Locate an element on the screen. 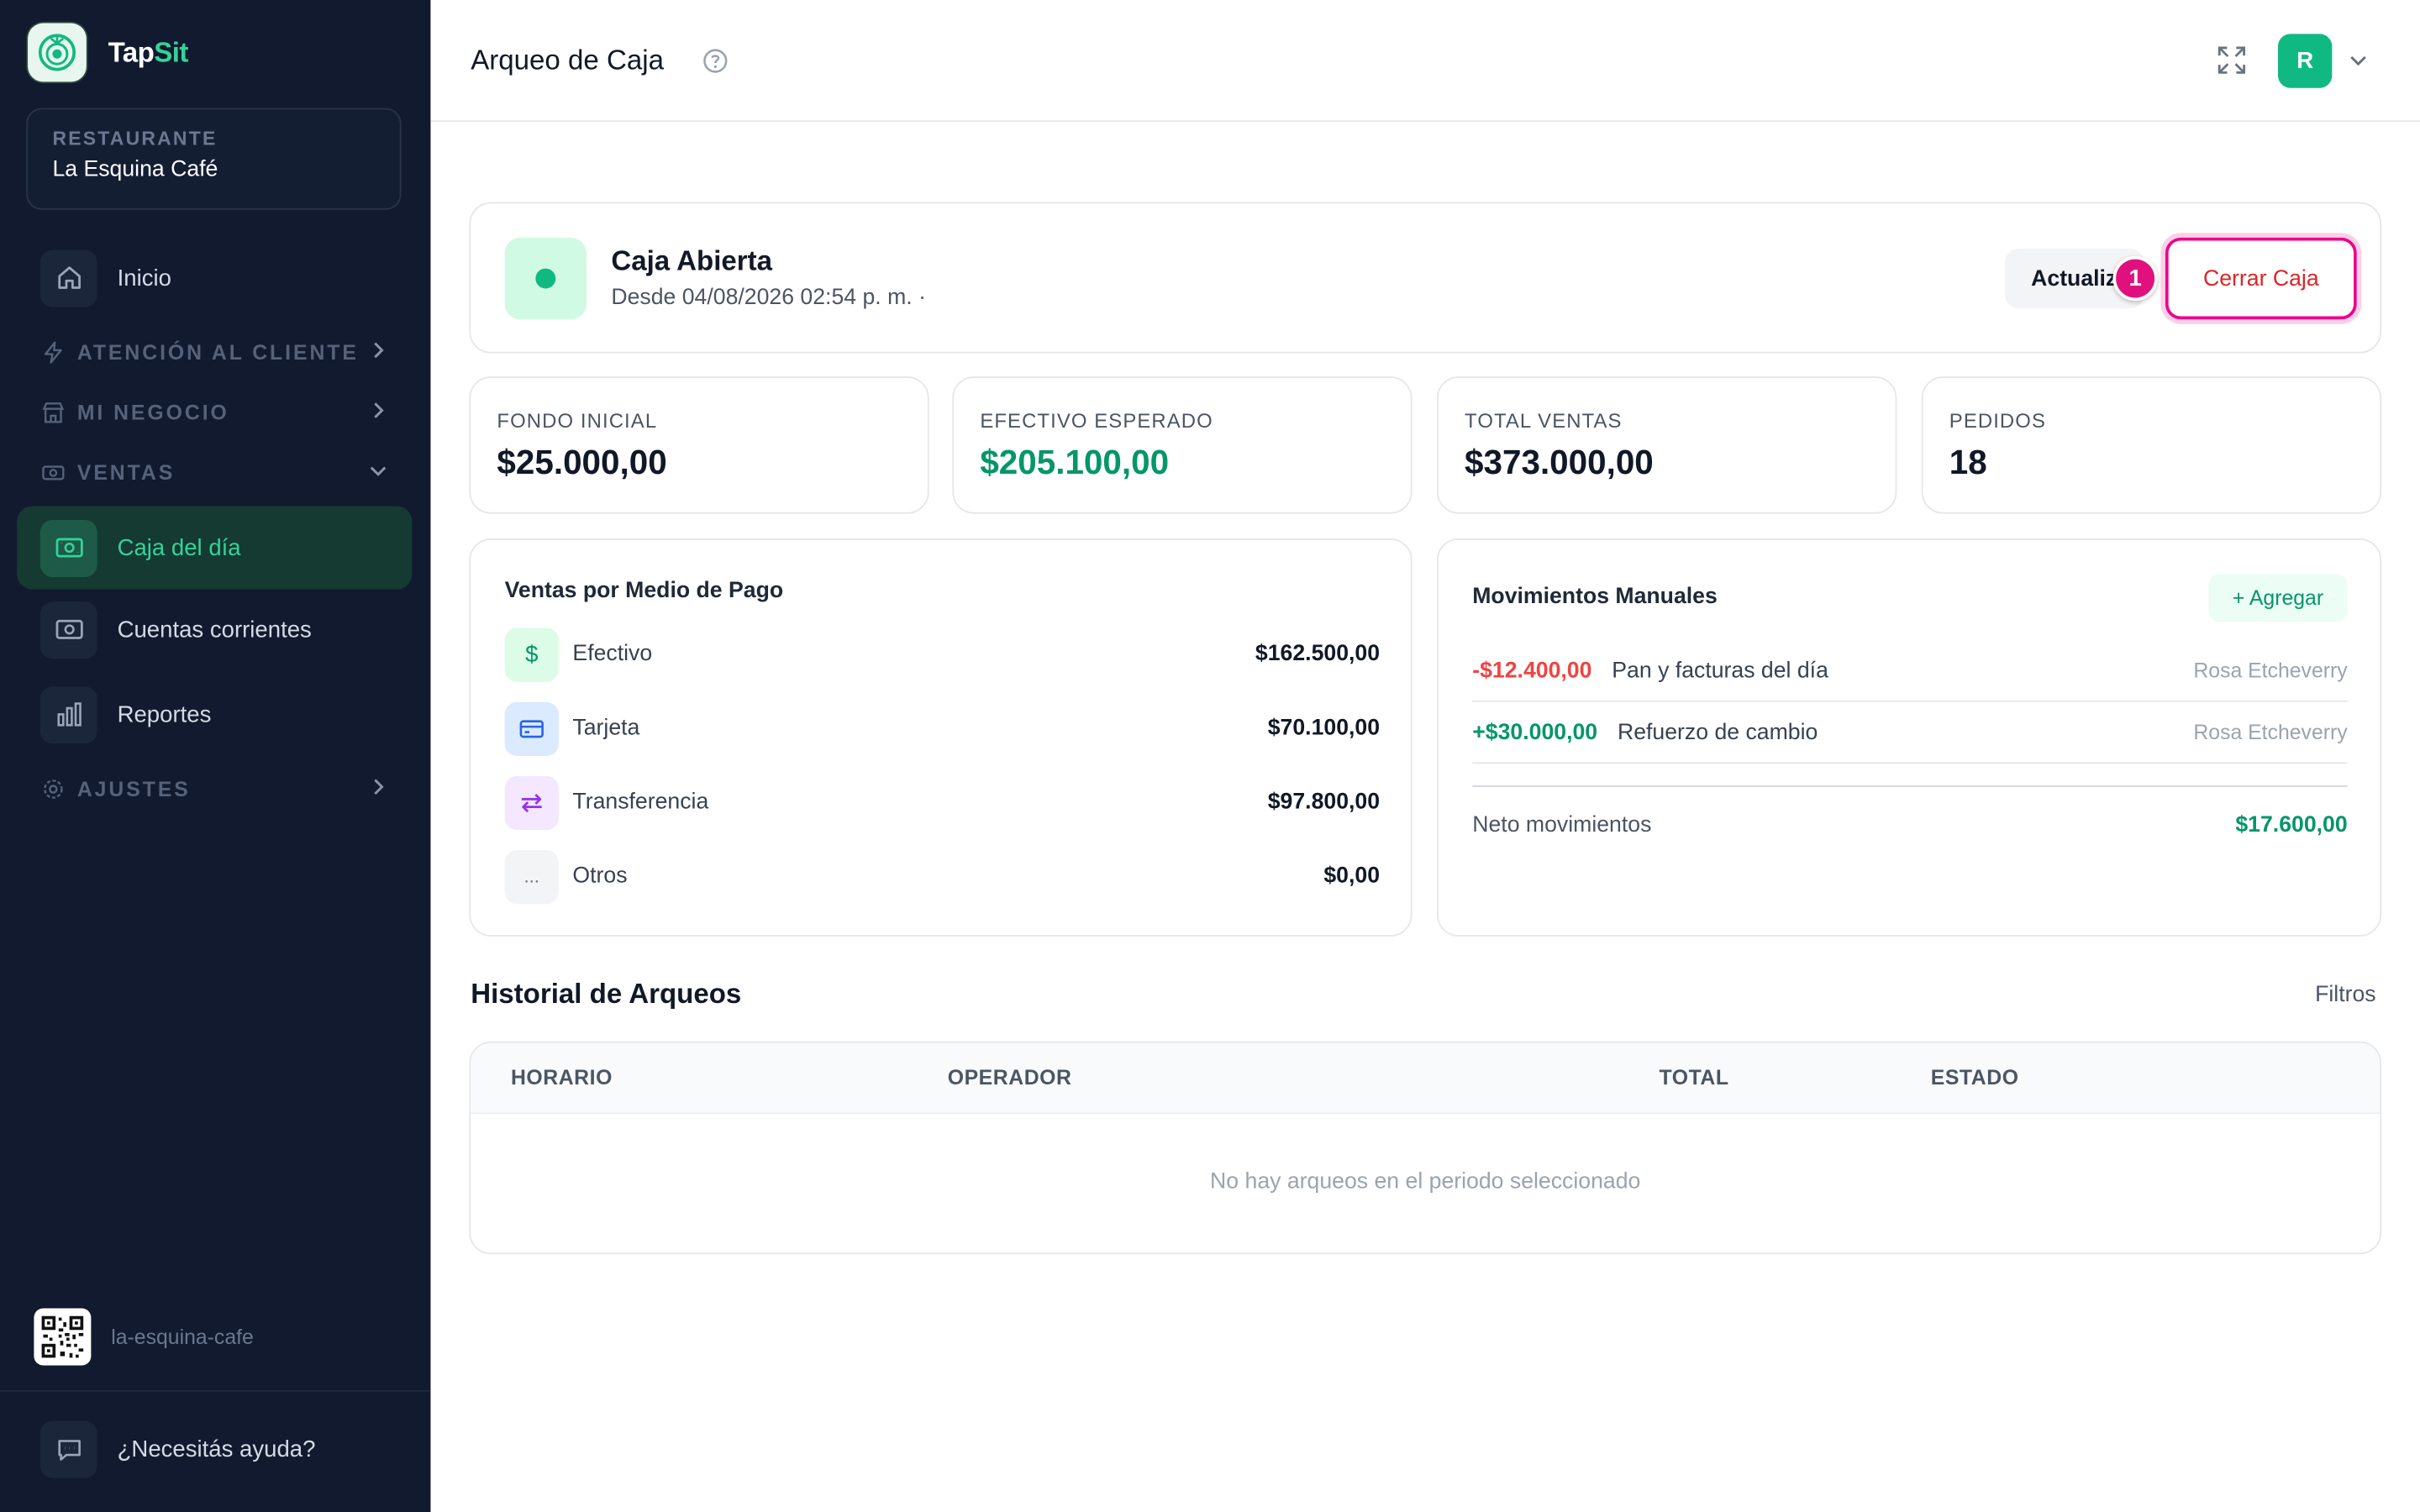 The width and height of the screenshot is (2420, 1512). sidebar-section-ventas: VENTAS is located at coordinates (216, 472).